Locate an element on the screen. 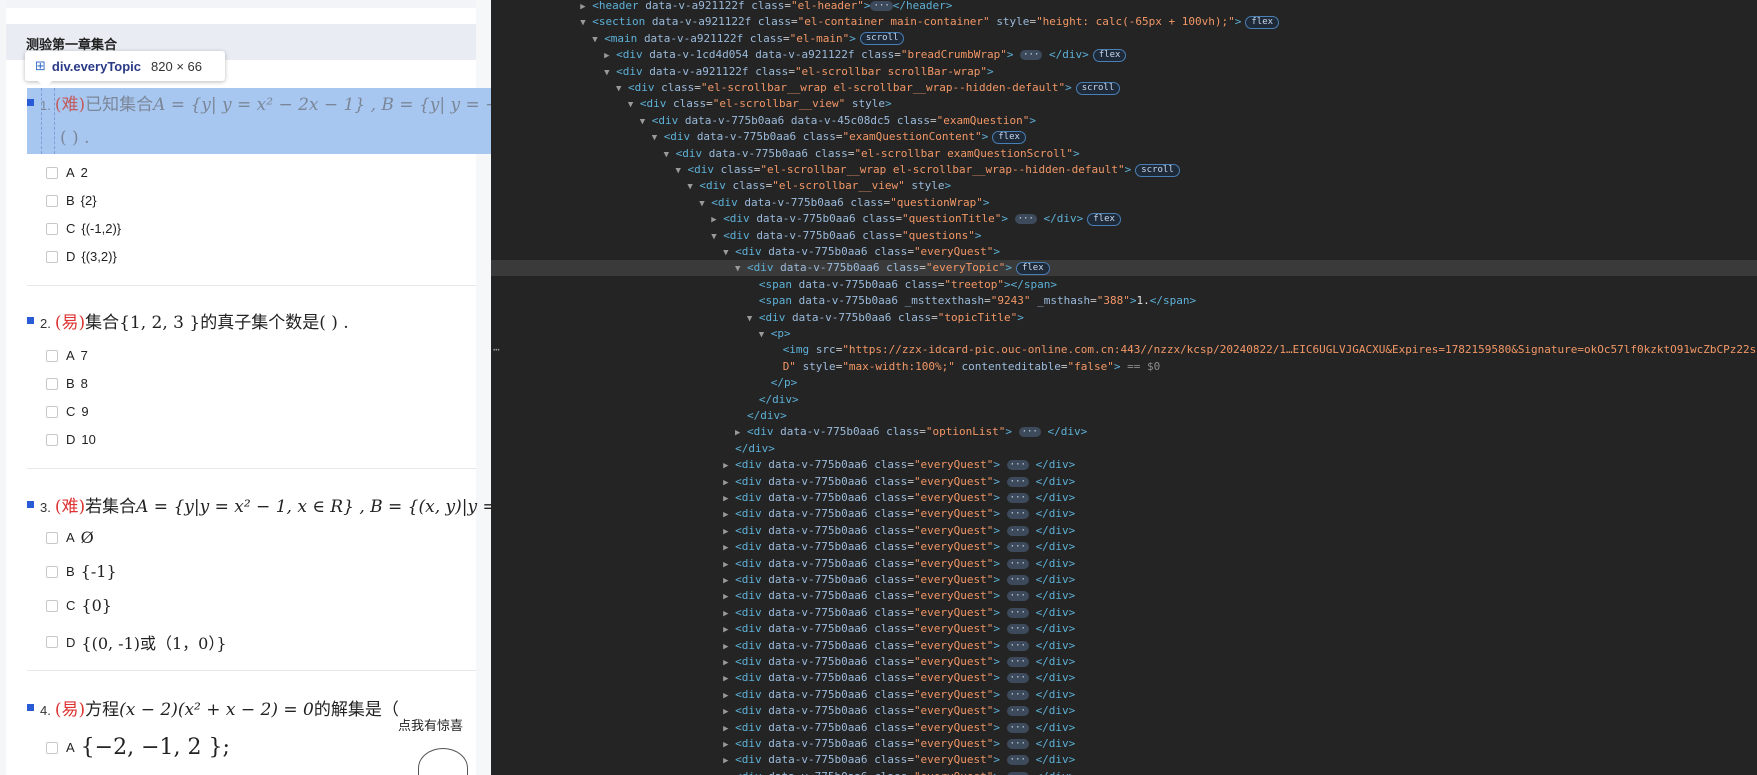 The image size is (1757, 775). question-divider is located at coordinates (251, 670).